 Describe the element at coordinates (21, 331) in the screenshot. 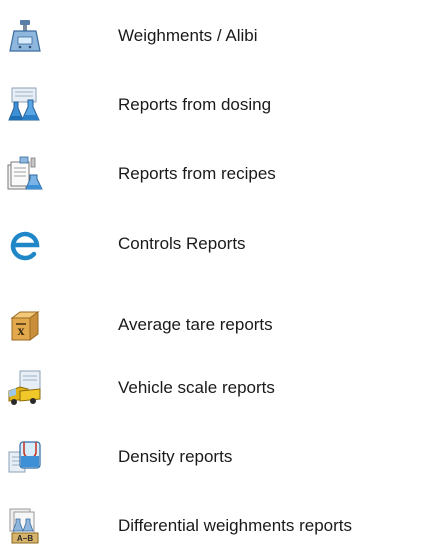

I see `svg-text: x` at that location.